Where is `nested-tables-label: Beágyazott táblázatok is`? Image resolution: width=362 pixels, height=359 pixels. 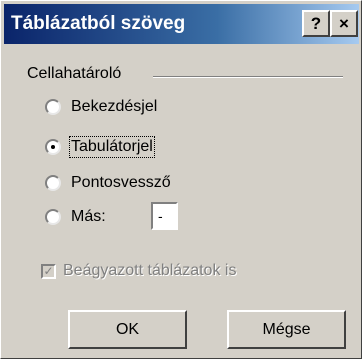
nested-tables-label: Beágyazott táblázatok is is located at coordinates (150, 270).